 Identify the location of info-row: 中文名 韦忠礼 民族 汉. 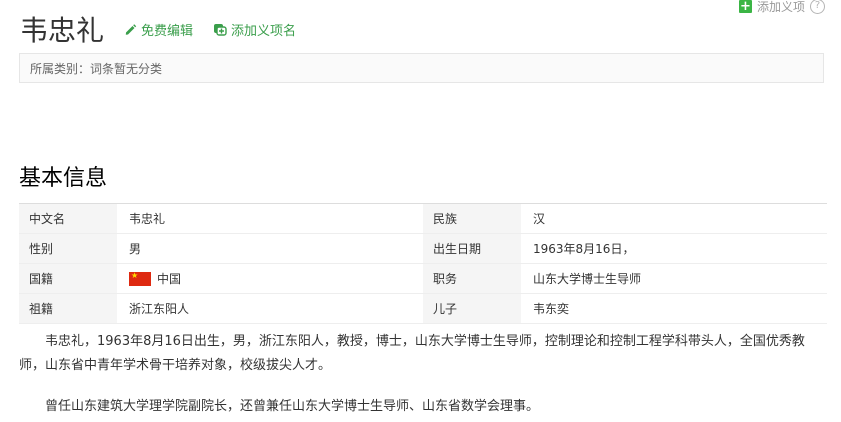
(423, 219).